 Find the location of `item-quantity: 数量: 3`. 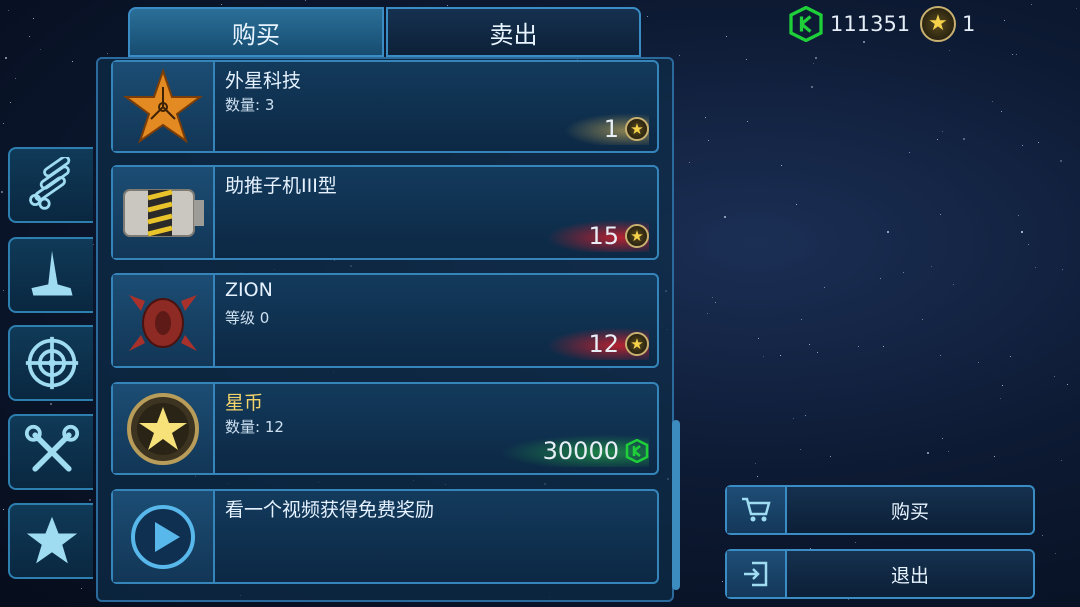

item-quantity: 数量: 3 is located at coordinates (250, 105).